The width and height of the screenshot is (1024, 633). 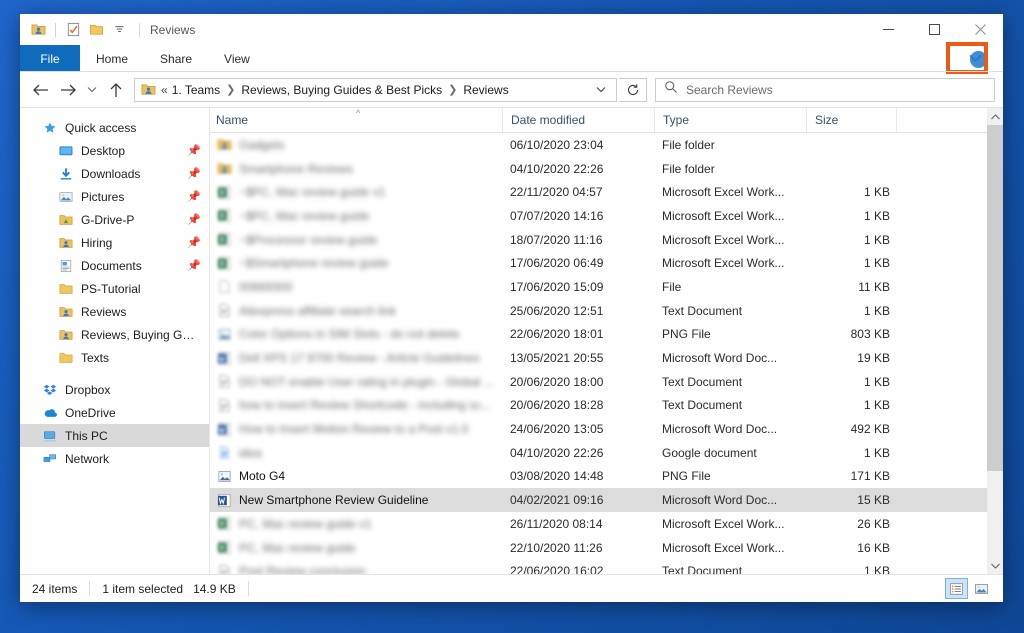 What do you see at coordinates (702, 569) in the screenshot?
I see `cell-type: Text Document` at bounding box center [702, 569].